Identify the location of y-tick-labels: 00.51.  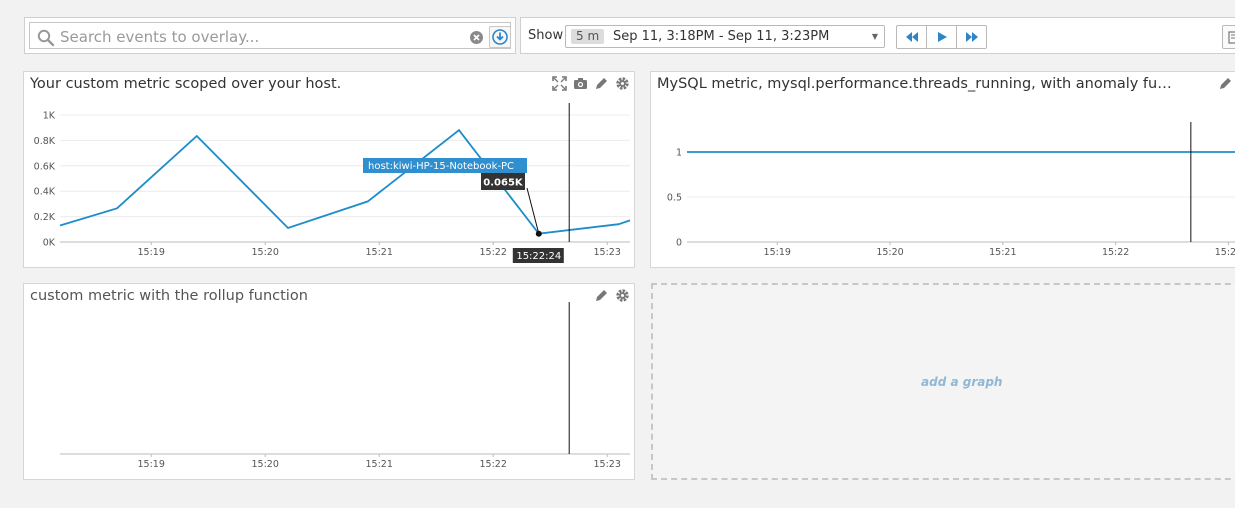
(674, 198).